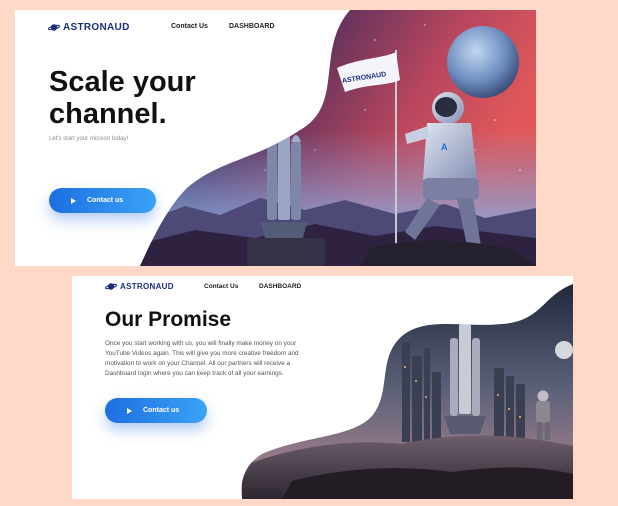  I want to click on suit-letter-text: A, so click(444, 147).